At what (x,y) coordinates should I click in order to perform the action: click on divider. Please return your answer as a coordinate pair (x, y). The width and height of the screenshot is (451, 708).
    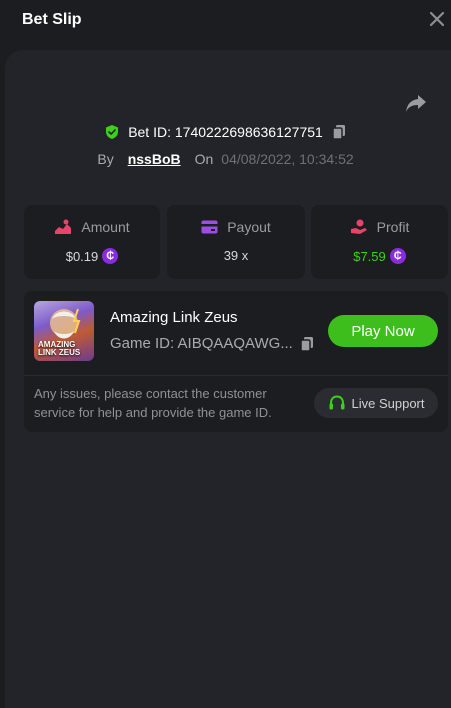
    Looking at the image, I should click on (236, 375).